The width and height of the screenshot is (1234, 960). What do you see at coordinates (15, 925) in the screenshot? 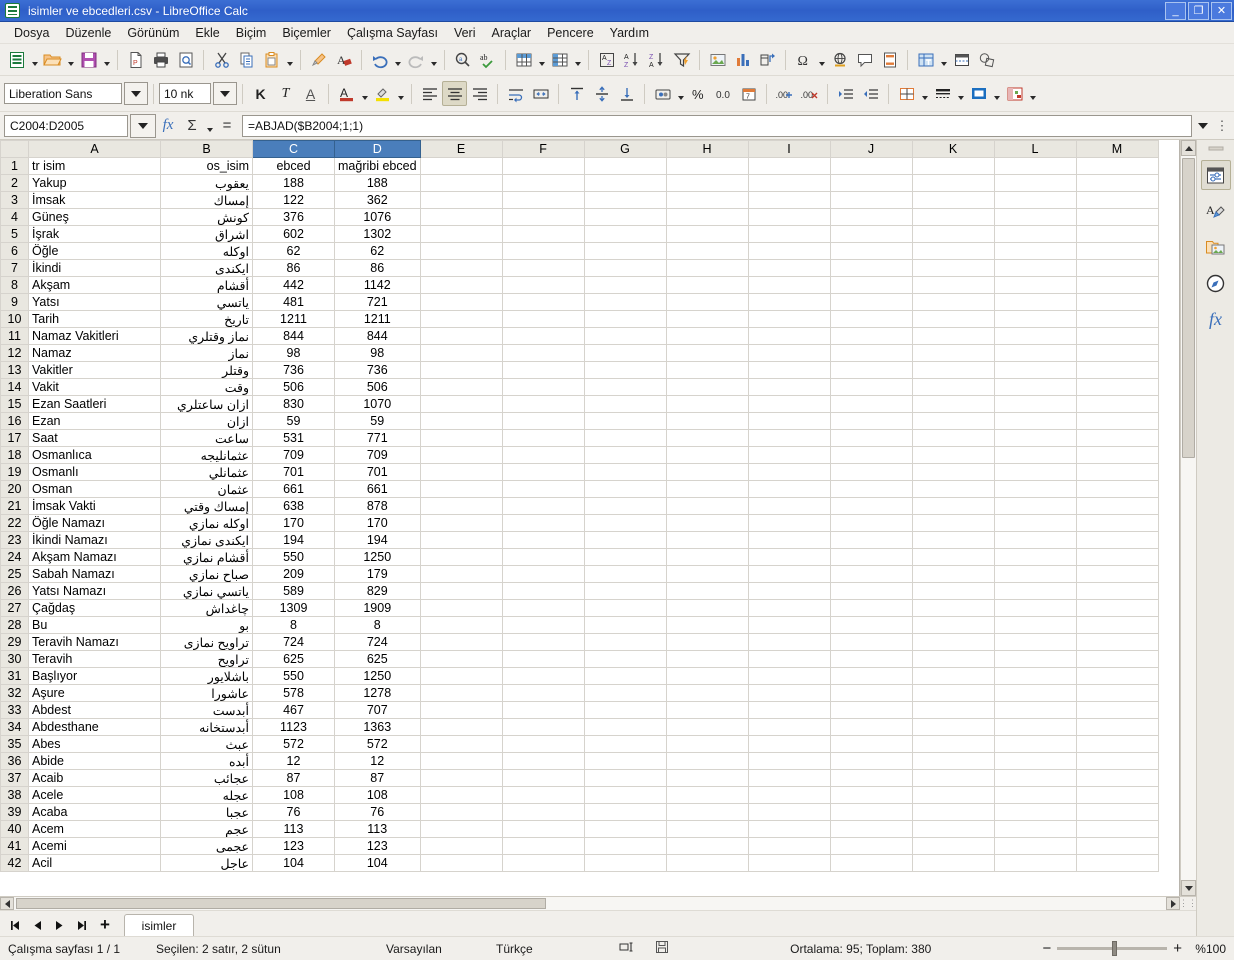
I see `first-sheet-icon` at bounding box center [15, 925].